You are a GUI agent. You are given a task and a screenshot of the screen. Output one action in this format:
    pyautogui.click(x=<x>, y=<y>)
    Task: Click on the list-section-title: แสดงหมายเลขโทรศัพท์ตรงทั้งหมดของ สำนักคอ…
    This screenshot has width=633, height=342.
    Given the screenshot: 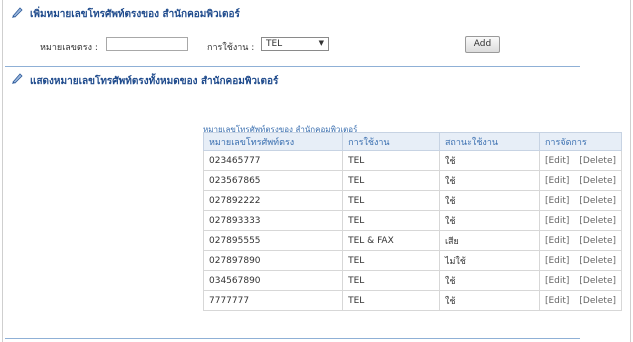 What is the action you would take?
    pyautogui.click(x=154, y=81)
    